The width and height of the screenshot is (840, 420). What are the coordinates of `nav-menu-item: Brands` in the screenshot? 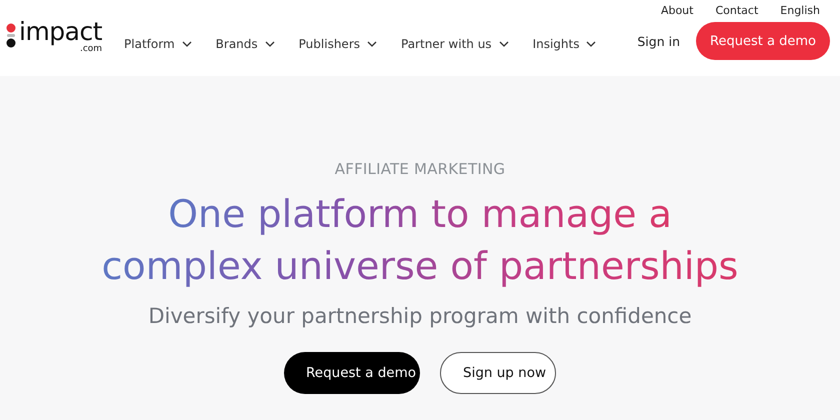 It's located at (245, 43).